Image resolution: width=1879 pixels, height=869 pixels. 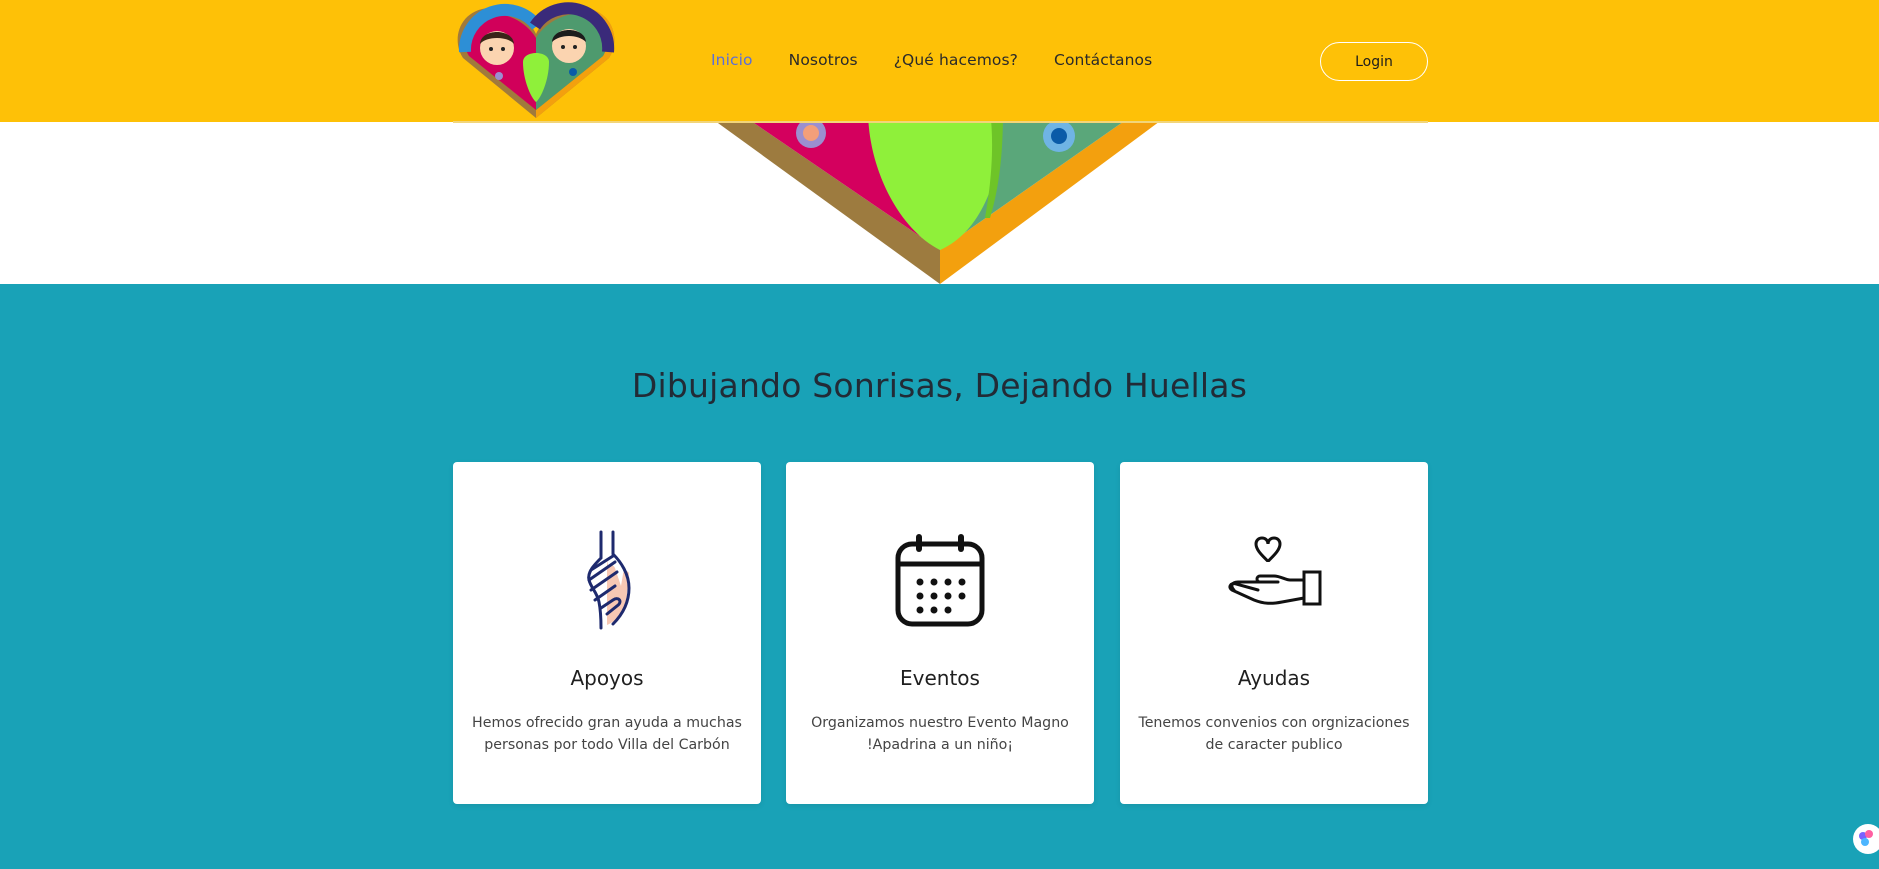 What do you see at coordinates (607, 678) in the screenshot?
I see `card-title: Apoyos` at bounding box center [607, 678].